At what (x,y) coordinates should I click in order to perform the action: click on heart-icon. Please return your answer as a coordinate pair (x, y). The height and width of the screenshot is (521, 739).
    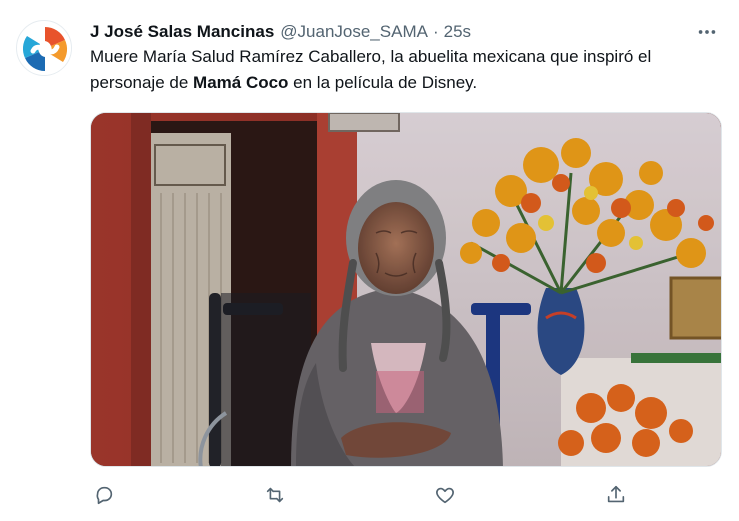
    Looking at the image, I should click on (445, 495).